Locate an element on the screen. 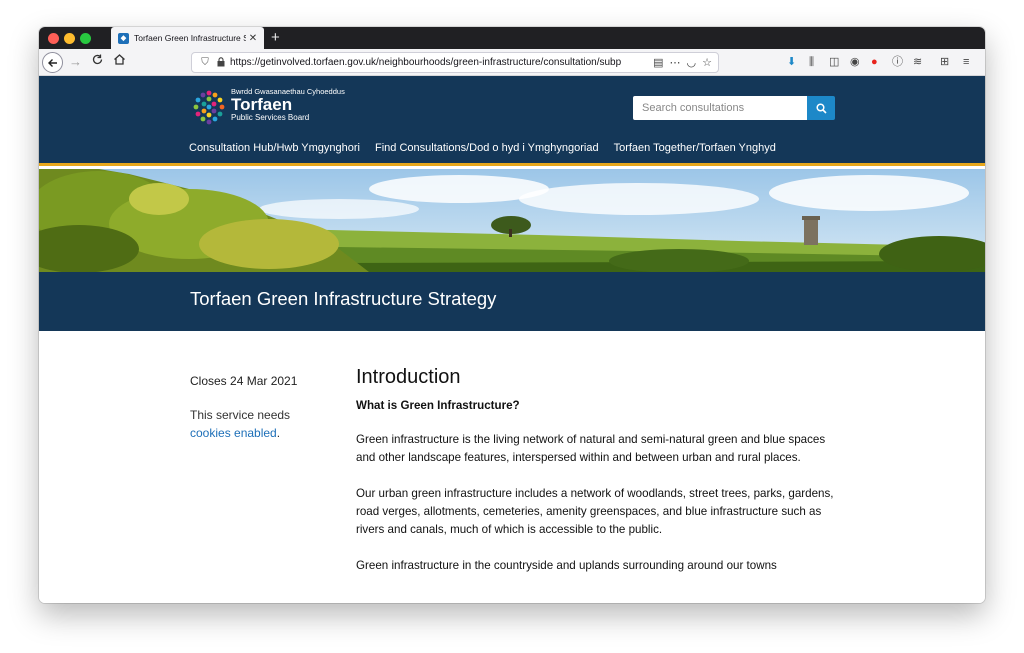  reload-icon is located at coordinates (97, 59).